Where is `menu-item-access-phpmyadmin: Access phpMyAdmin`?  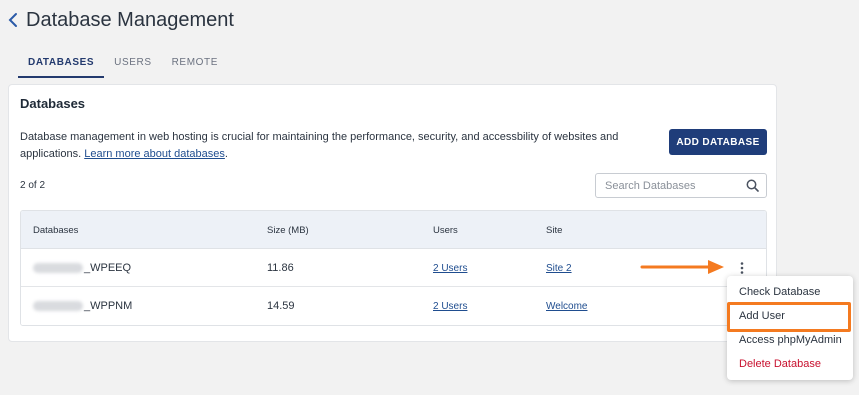 menu-item-access-phpmyadmin: Access phpMyAdmin is located at coordinates (790, 340).